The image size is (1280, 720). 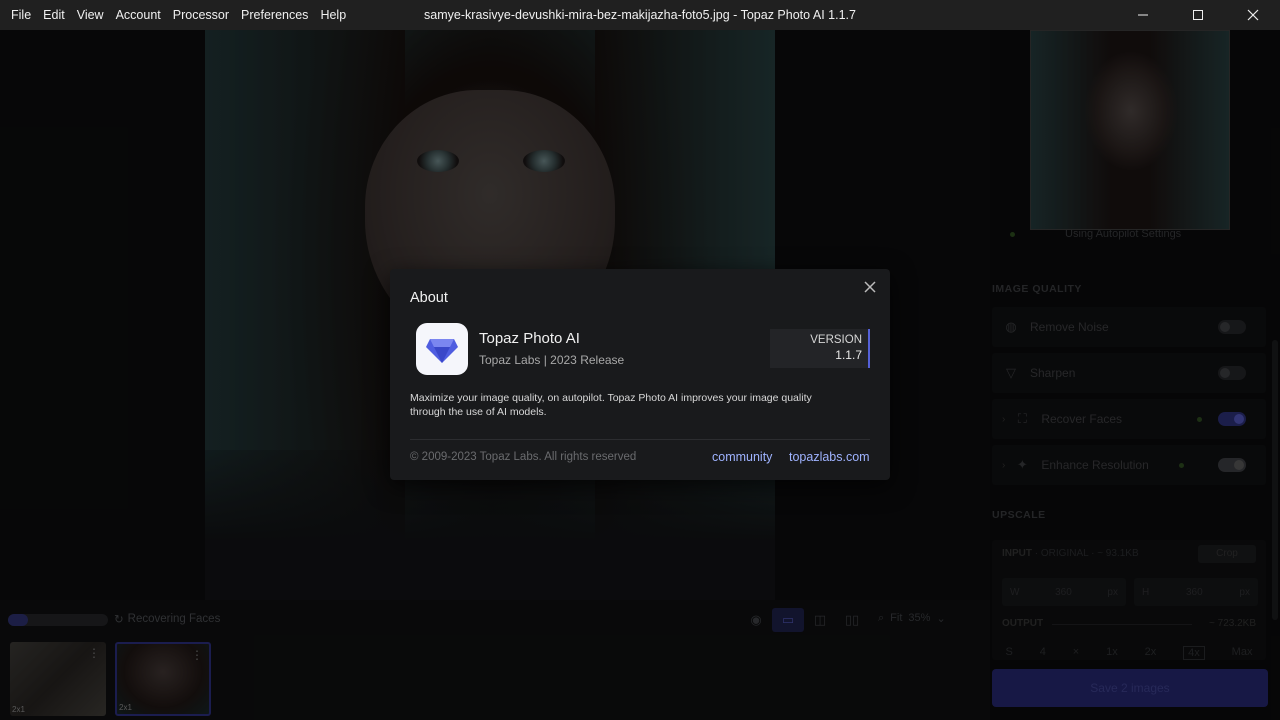 What do you see at coordinates (836, 340) in the screenshot?
I see `version-label: VERSION` at bounding box center [836, 340].